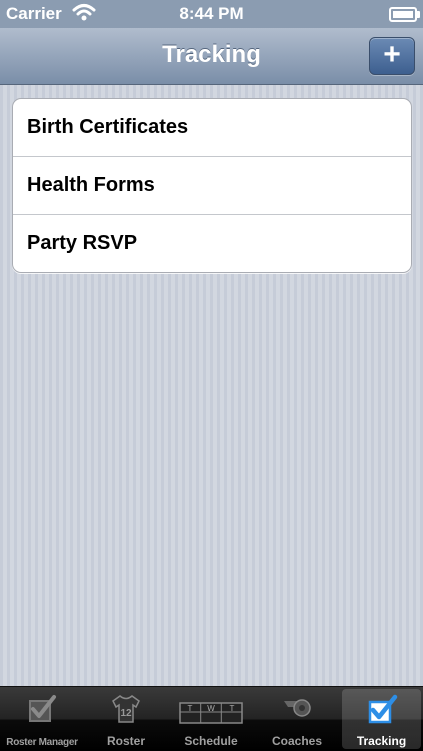 This screenshot has height=751, width=423. I want to click on whistle-icon, so click(297, 711).